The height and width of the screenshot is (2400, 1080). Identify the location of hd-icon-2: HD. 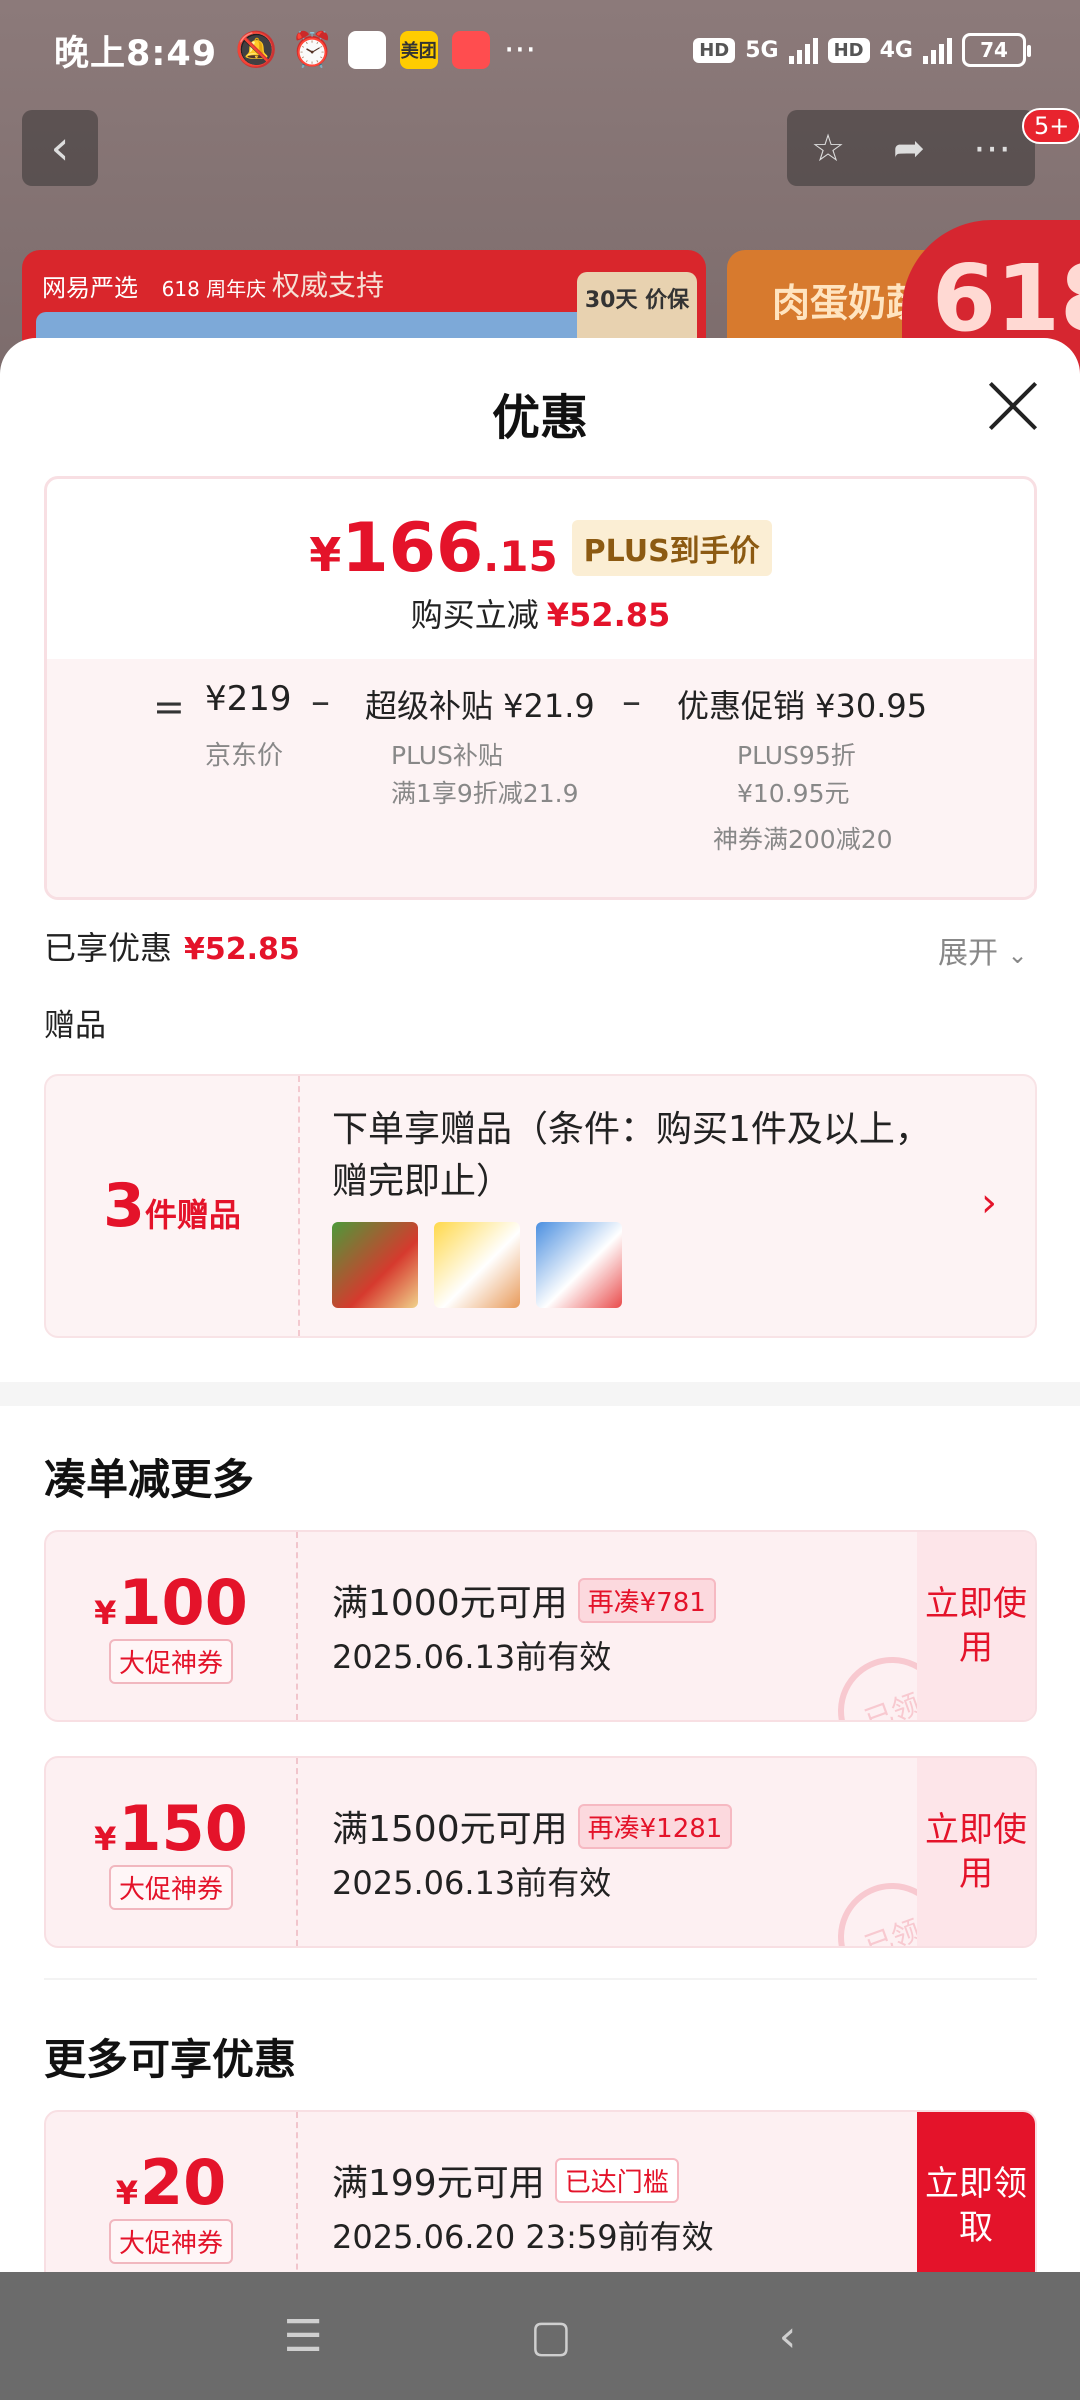
(848, 50).